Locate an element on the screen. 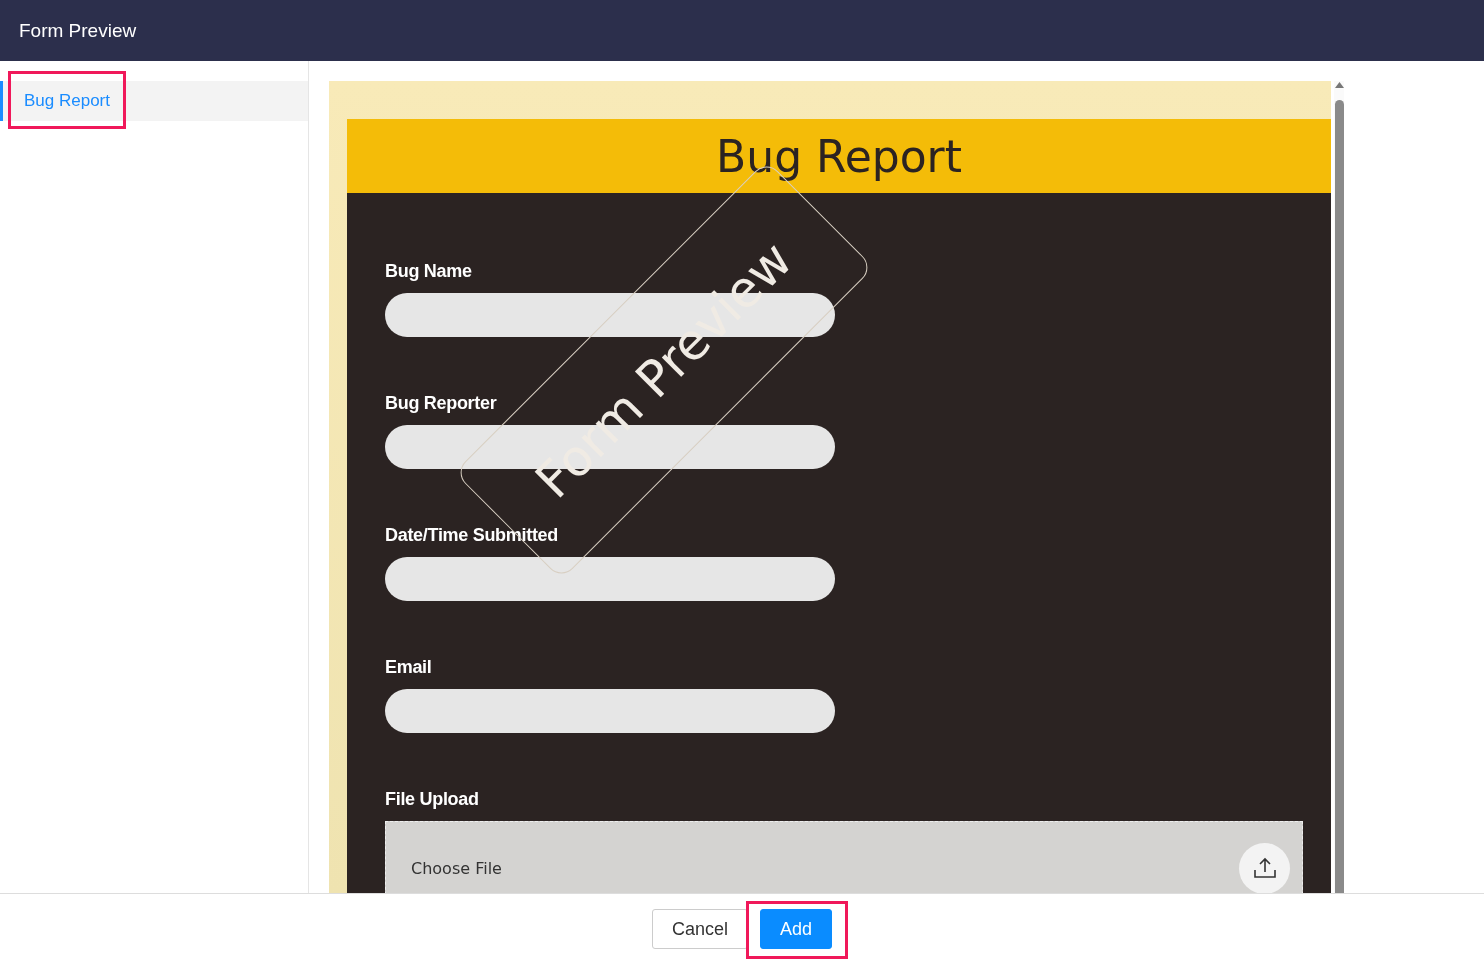  field-label: File Upload is located at coordinates (432, 799).